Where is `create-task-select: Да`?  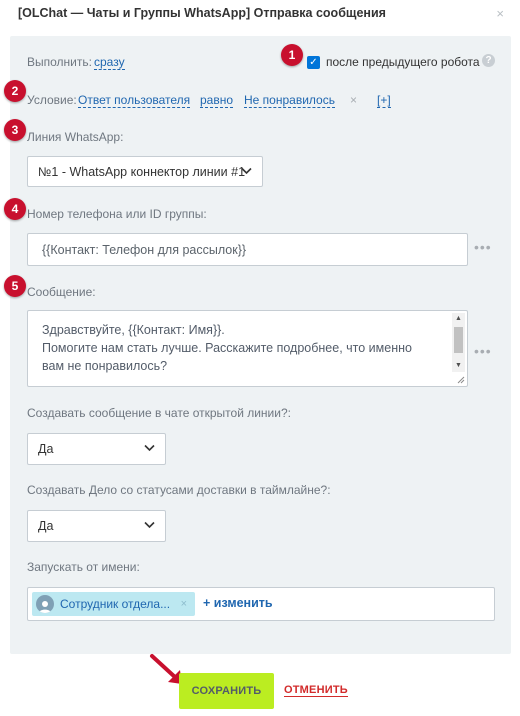
create-task-select: Да is located at coordinates (96, 526).